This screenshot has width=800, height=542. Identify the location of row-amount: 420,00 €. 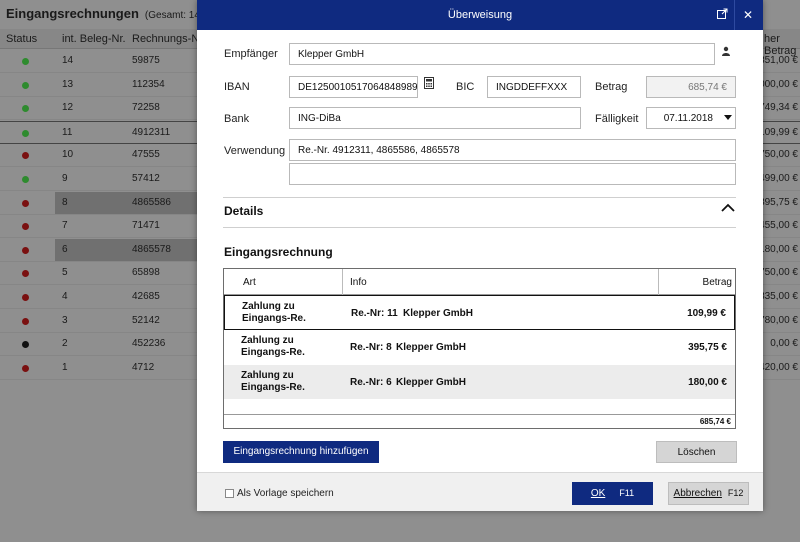
(778, 367).